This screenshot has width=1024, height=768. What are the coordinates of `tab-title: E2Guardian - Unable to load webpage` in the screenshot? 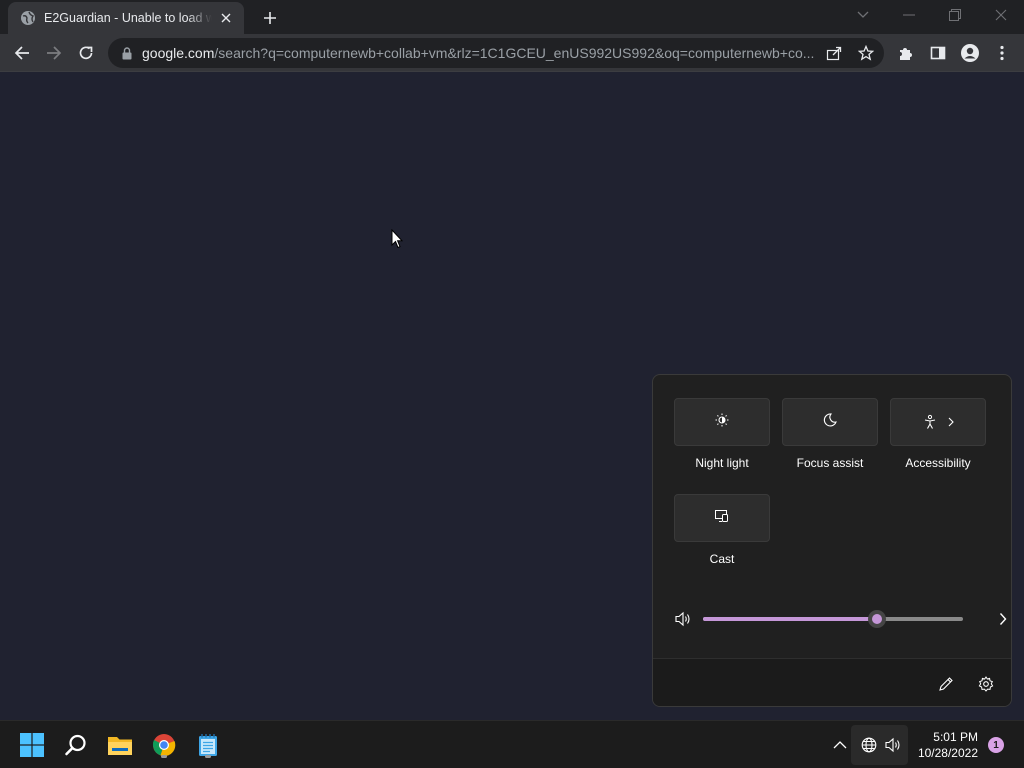 It's located at (128, 18).